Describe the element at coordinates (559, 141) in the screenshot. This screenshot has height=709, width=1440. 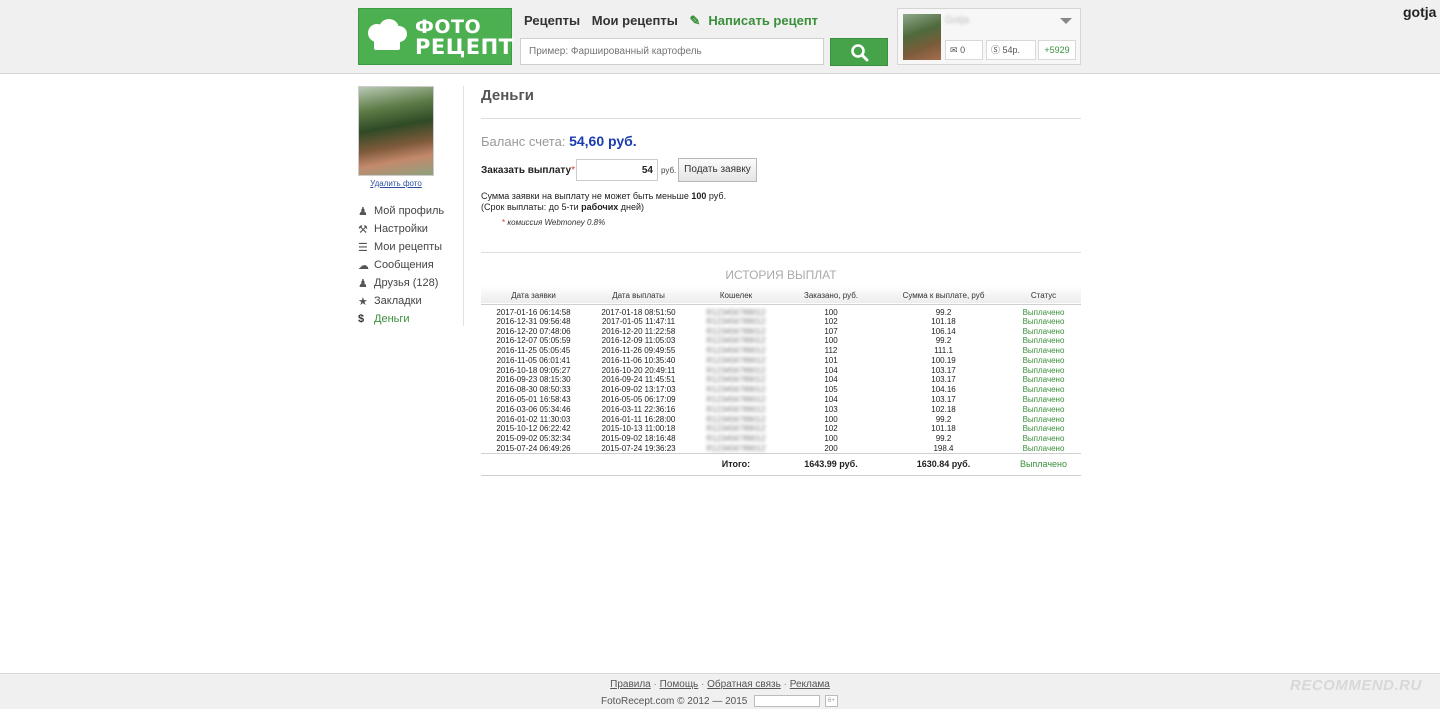
I see `balance-line: Баланс счета: 54,60 руб.` at that location.